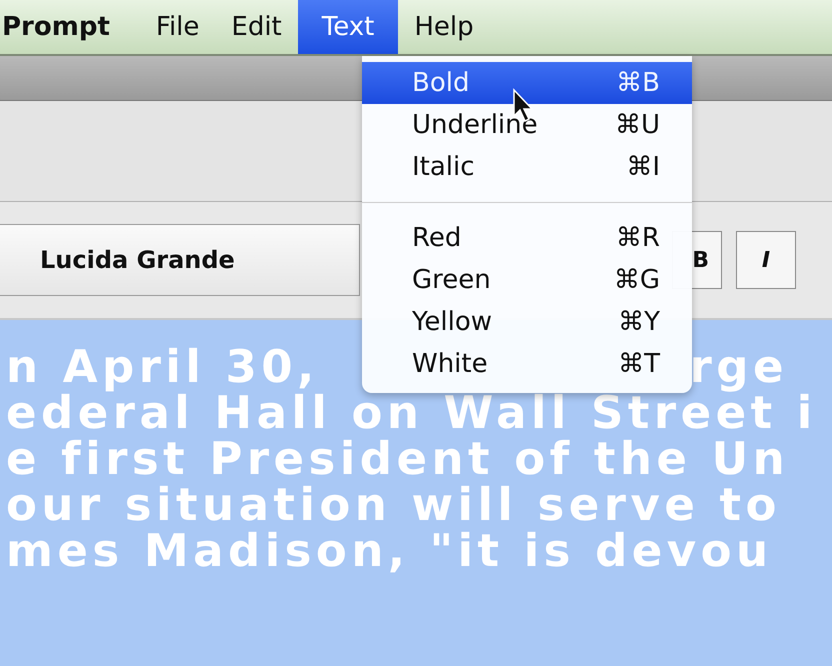 Image resolution: width=832 pixels, height=666 pixels. Describe the element at coordinates (450, 364) in the screenshot. I see `menu-item-label: White` at that location.